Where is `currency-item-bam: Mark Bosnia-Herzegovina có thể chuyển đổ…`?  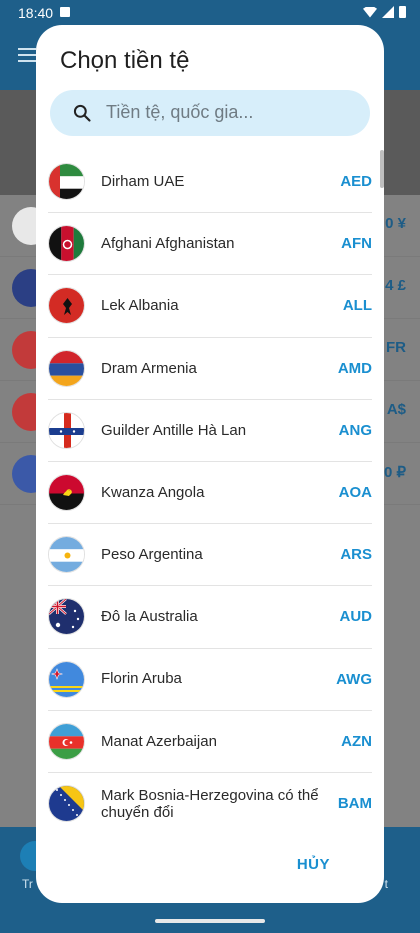 currency-item-bam: Mark Bosnia-Herzegovina có thể chuyển đổ… is located at coordinates (210, 804).